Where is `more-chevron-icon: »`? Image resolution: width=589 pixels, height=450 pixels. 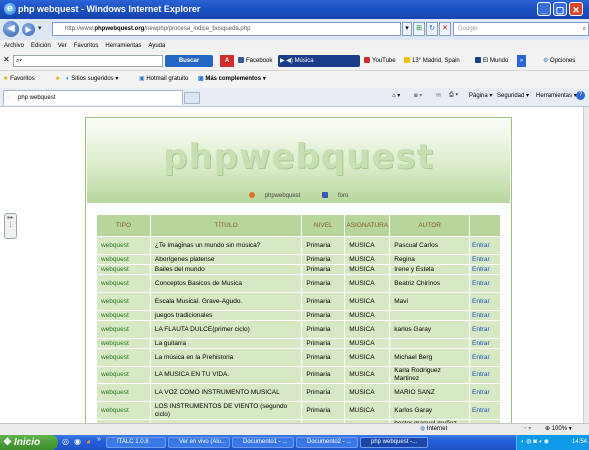 more-chevron-icon: » is located at coordinates (521, 61).